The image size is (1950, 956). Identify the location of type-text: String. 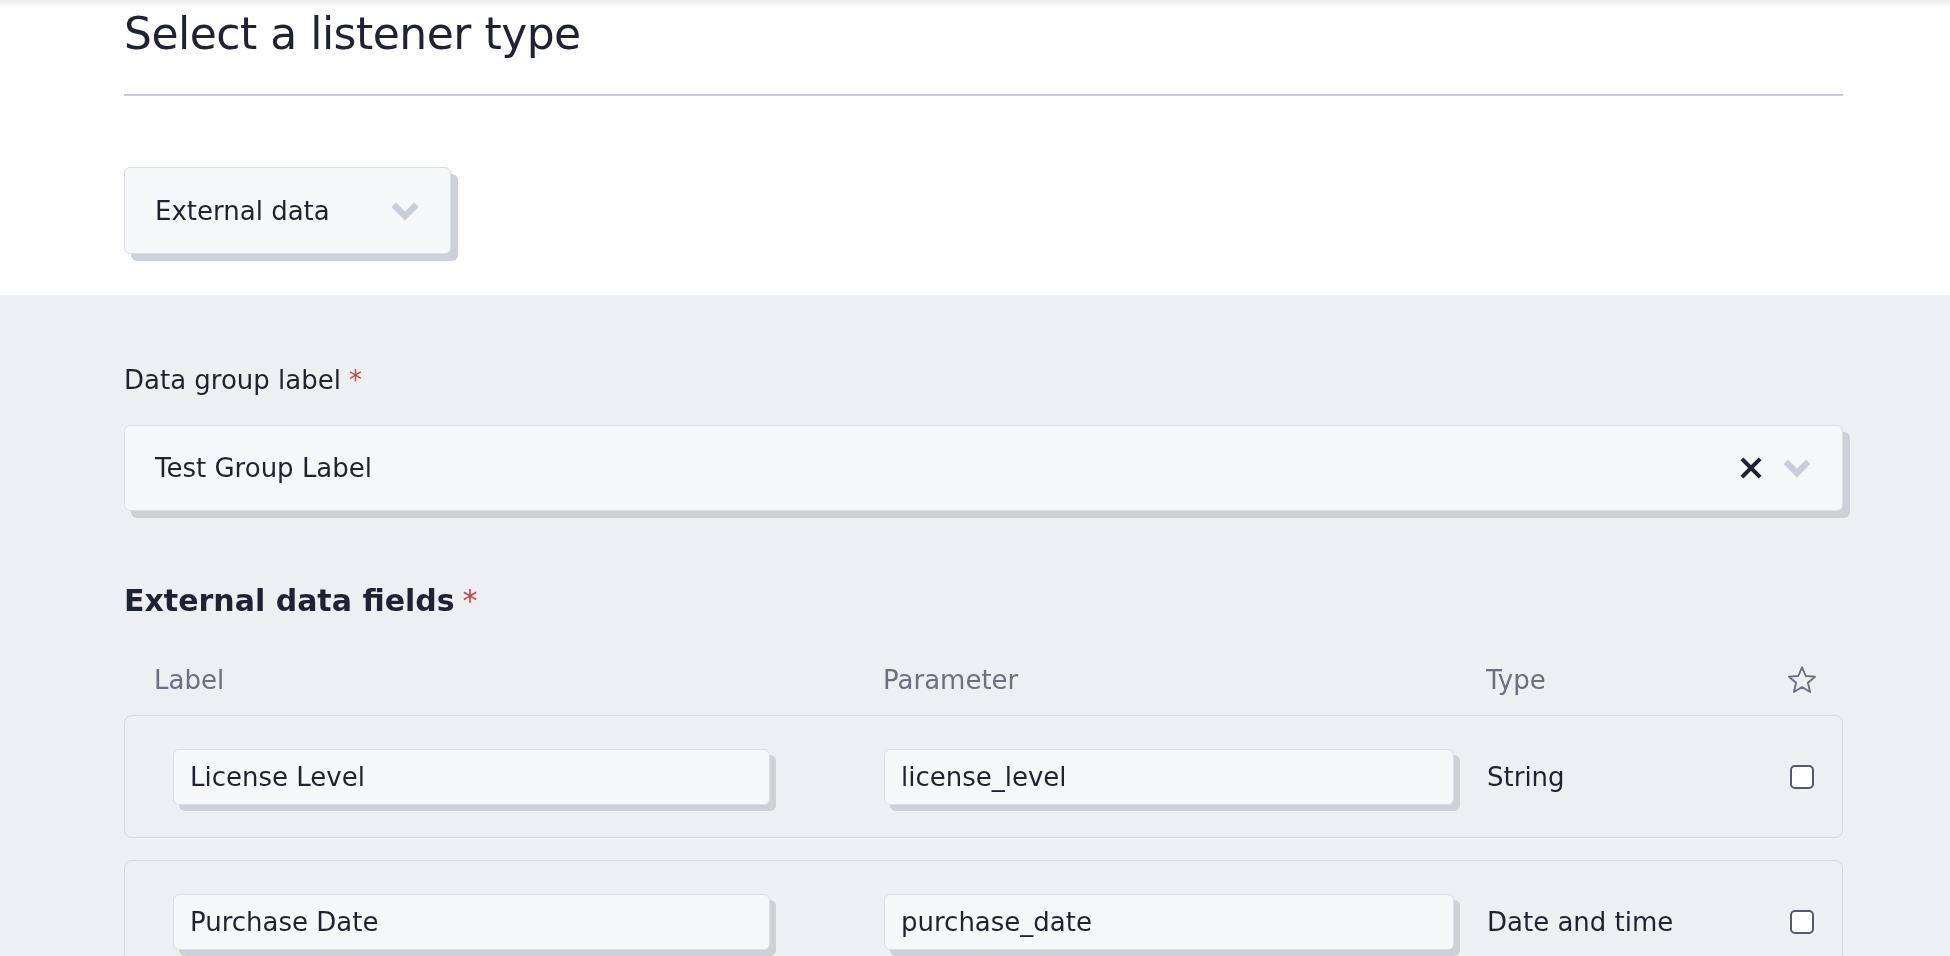
(1526, 776).